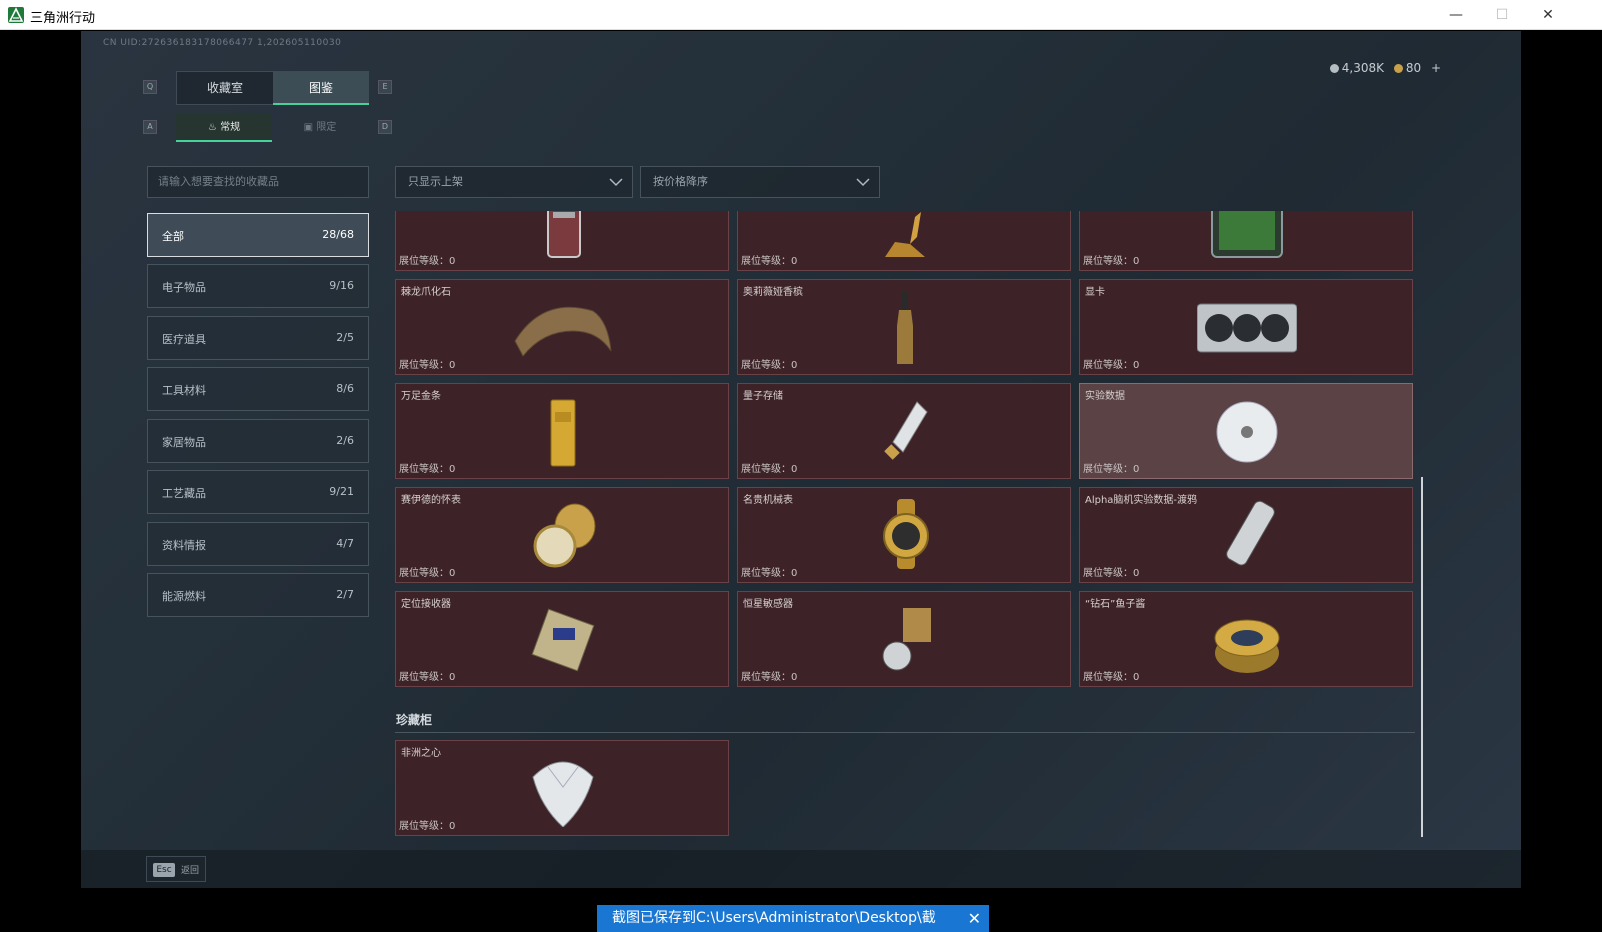  Describe the element at coordinates (563, 331) in the screenshot. I see `claw-fossil-icon` at that location.